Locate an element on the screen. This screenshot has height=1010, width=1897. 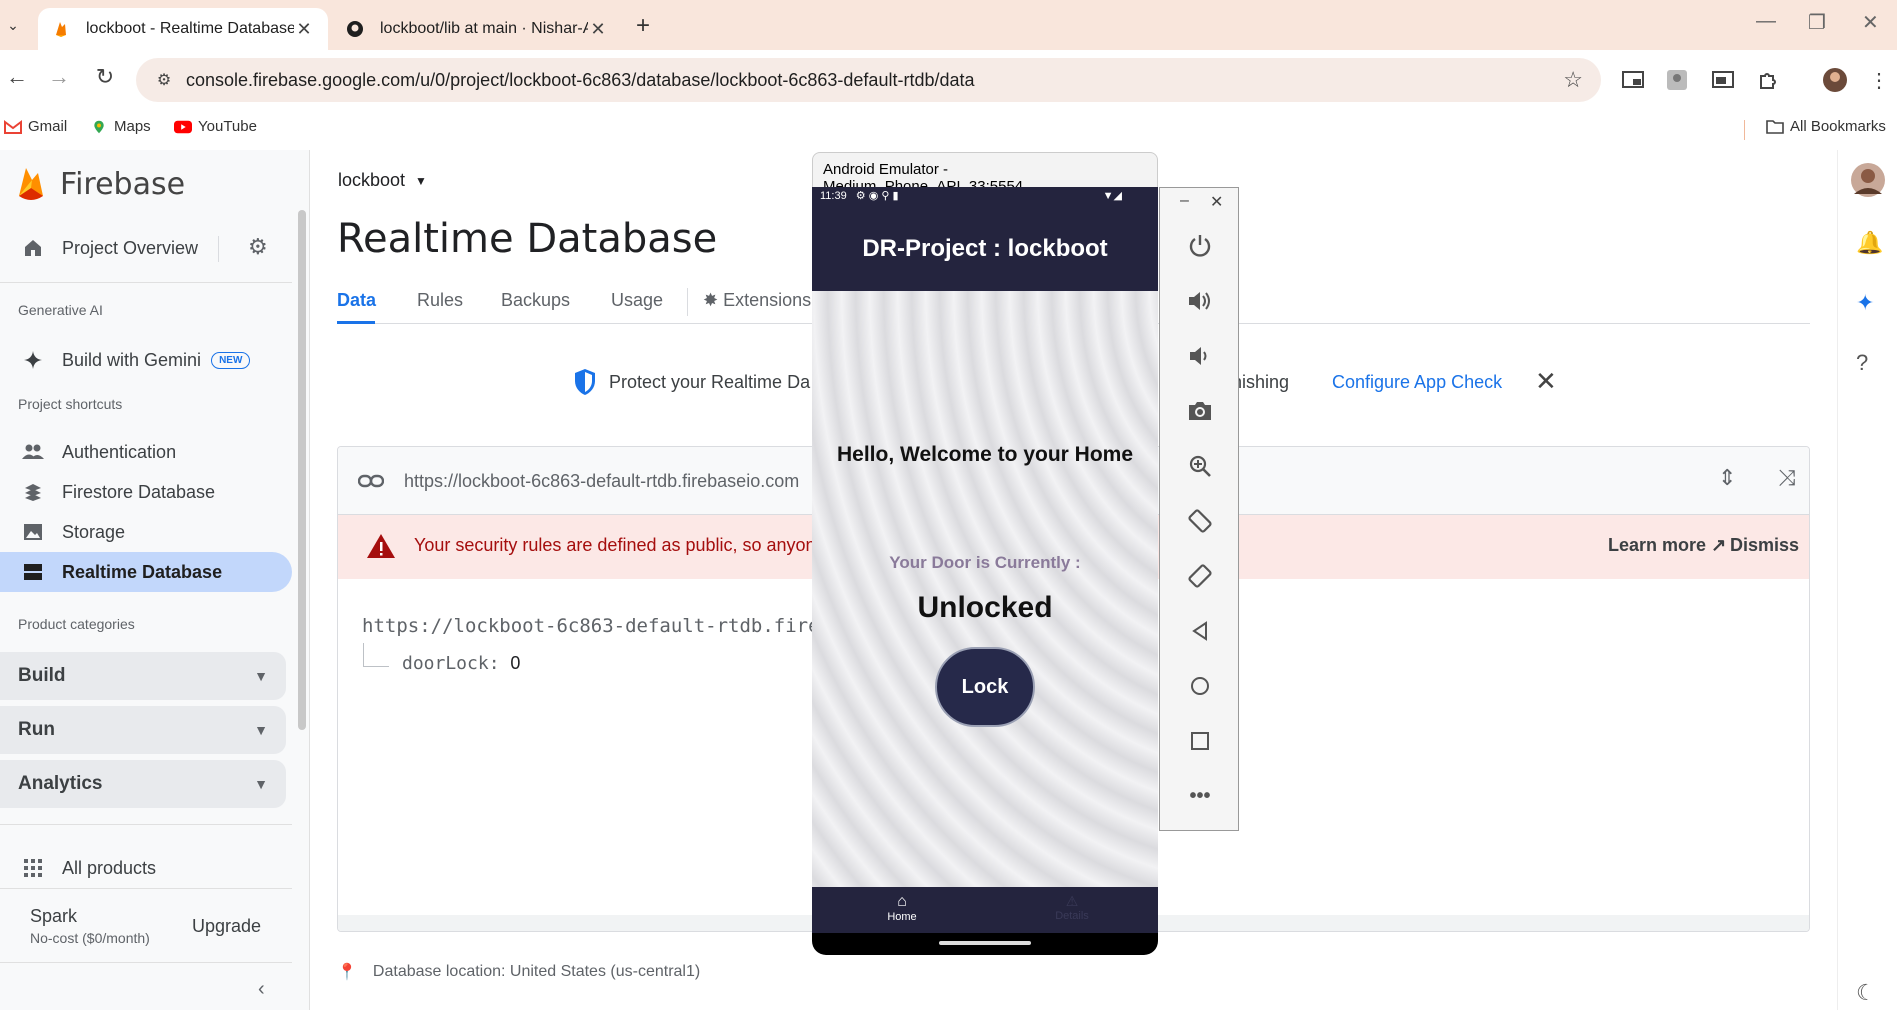
bookmark-gmail: Gmail is located at coordinates (35, 126).